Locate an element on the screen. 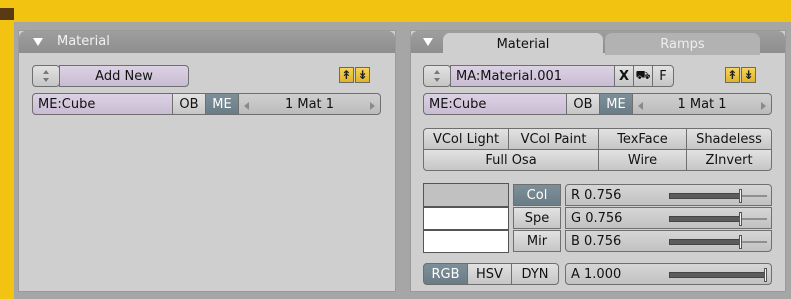 This screenshot has width=791, height=299. texface-toggle: TexFace is located at coordinates (642, 139).